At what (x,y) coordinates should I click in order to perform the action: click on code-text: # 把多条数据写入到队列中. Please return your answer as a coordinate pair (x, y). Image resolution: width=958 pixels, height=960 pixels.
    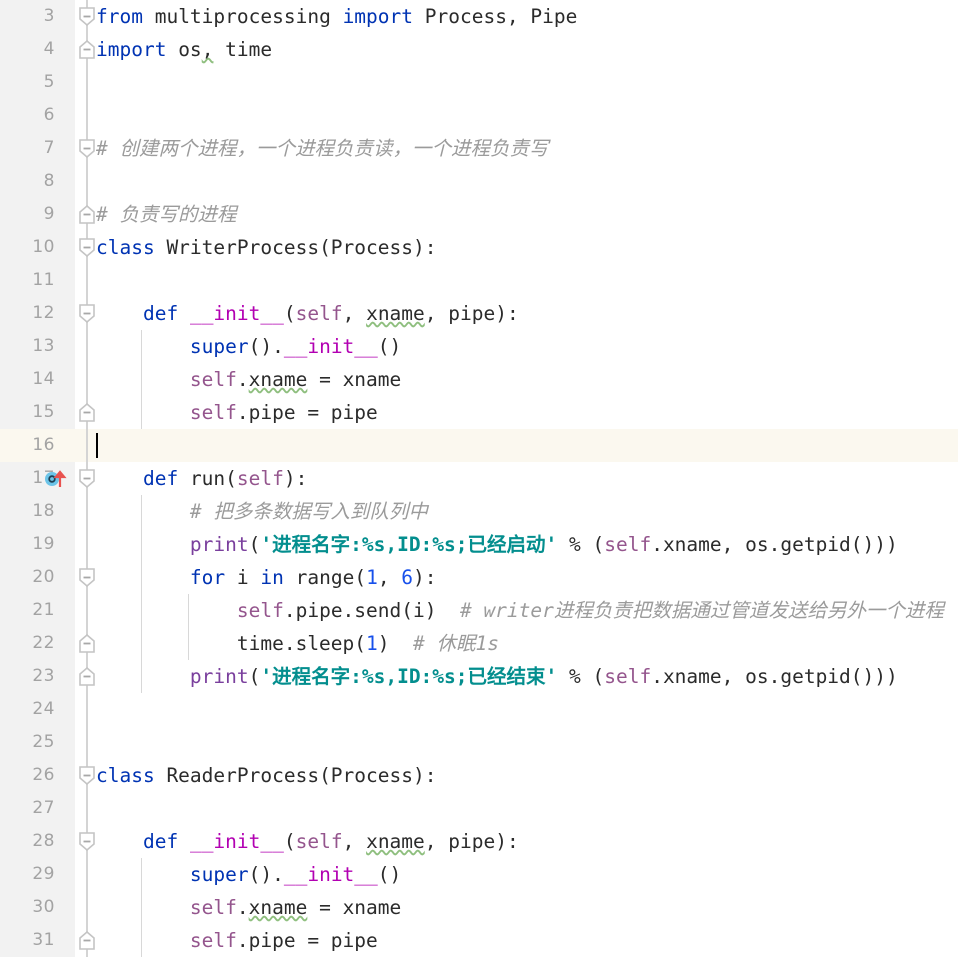
    Looking at the image, I should click on (262, 511).